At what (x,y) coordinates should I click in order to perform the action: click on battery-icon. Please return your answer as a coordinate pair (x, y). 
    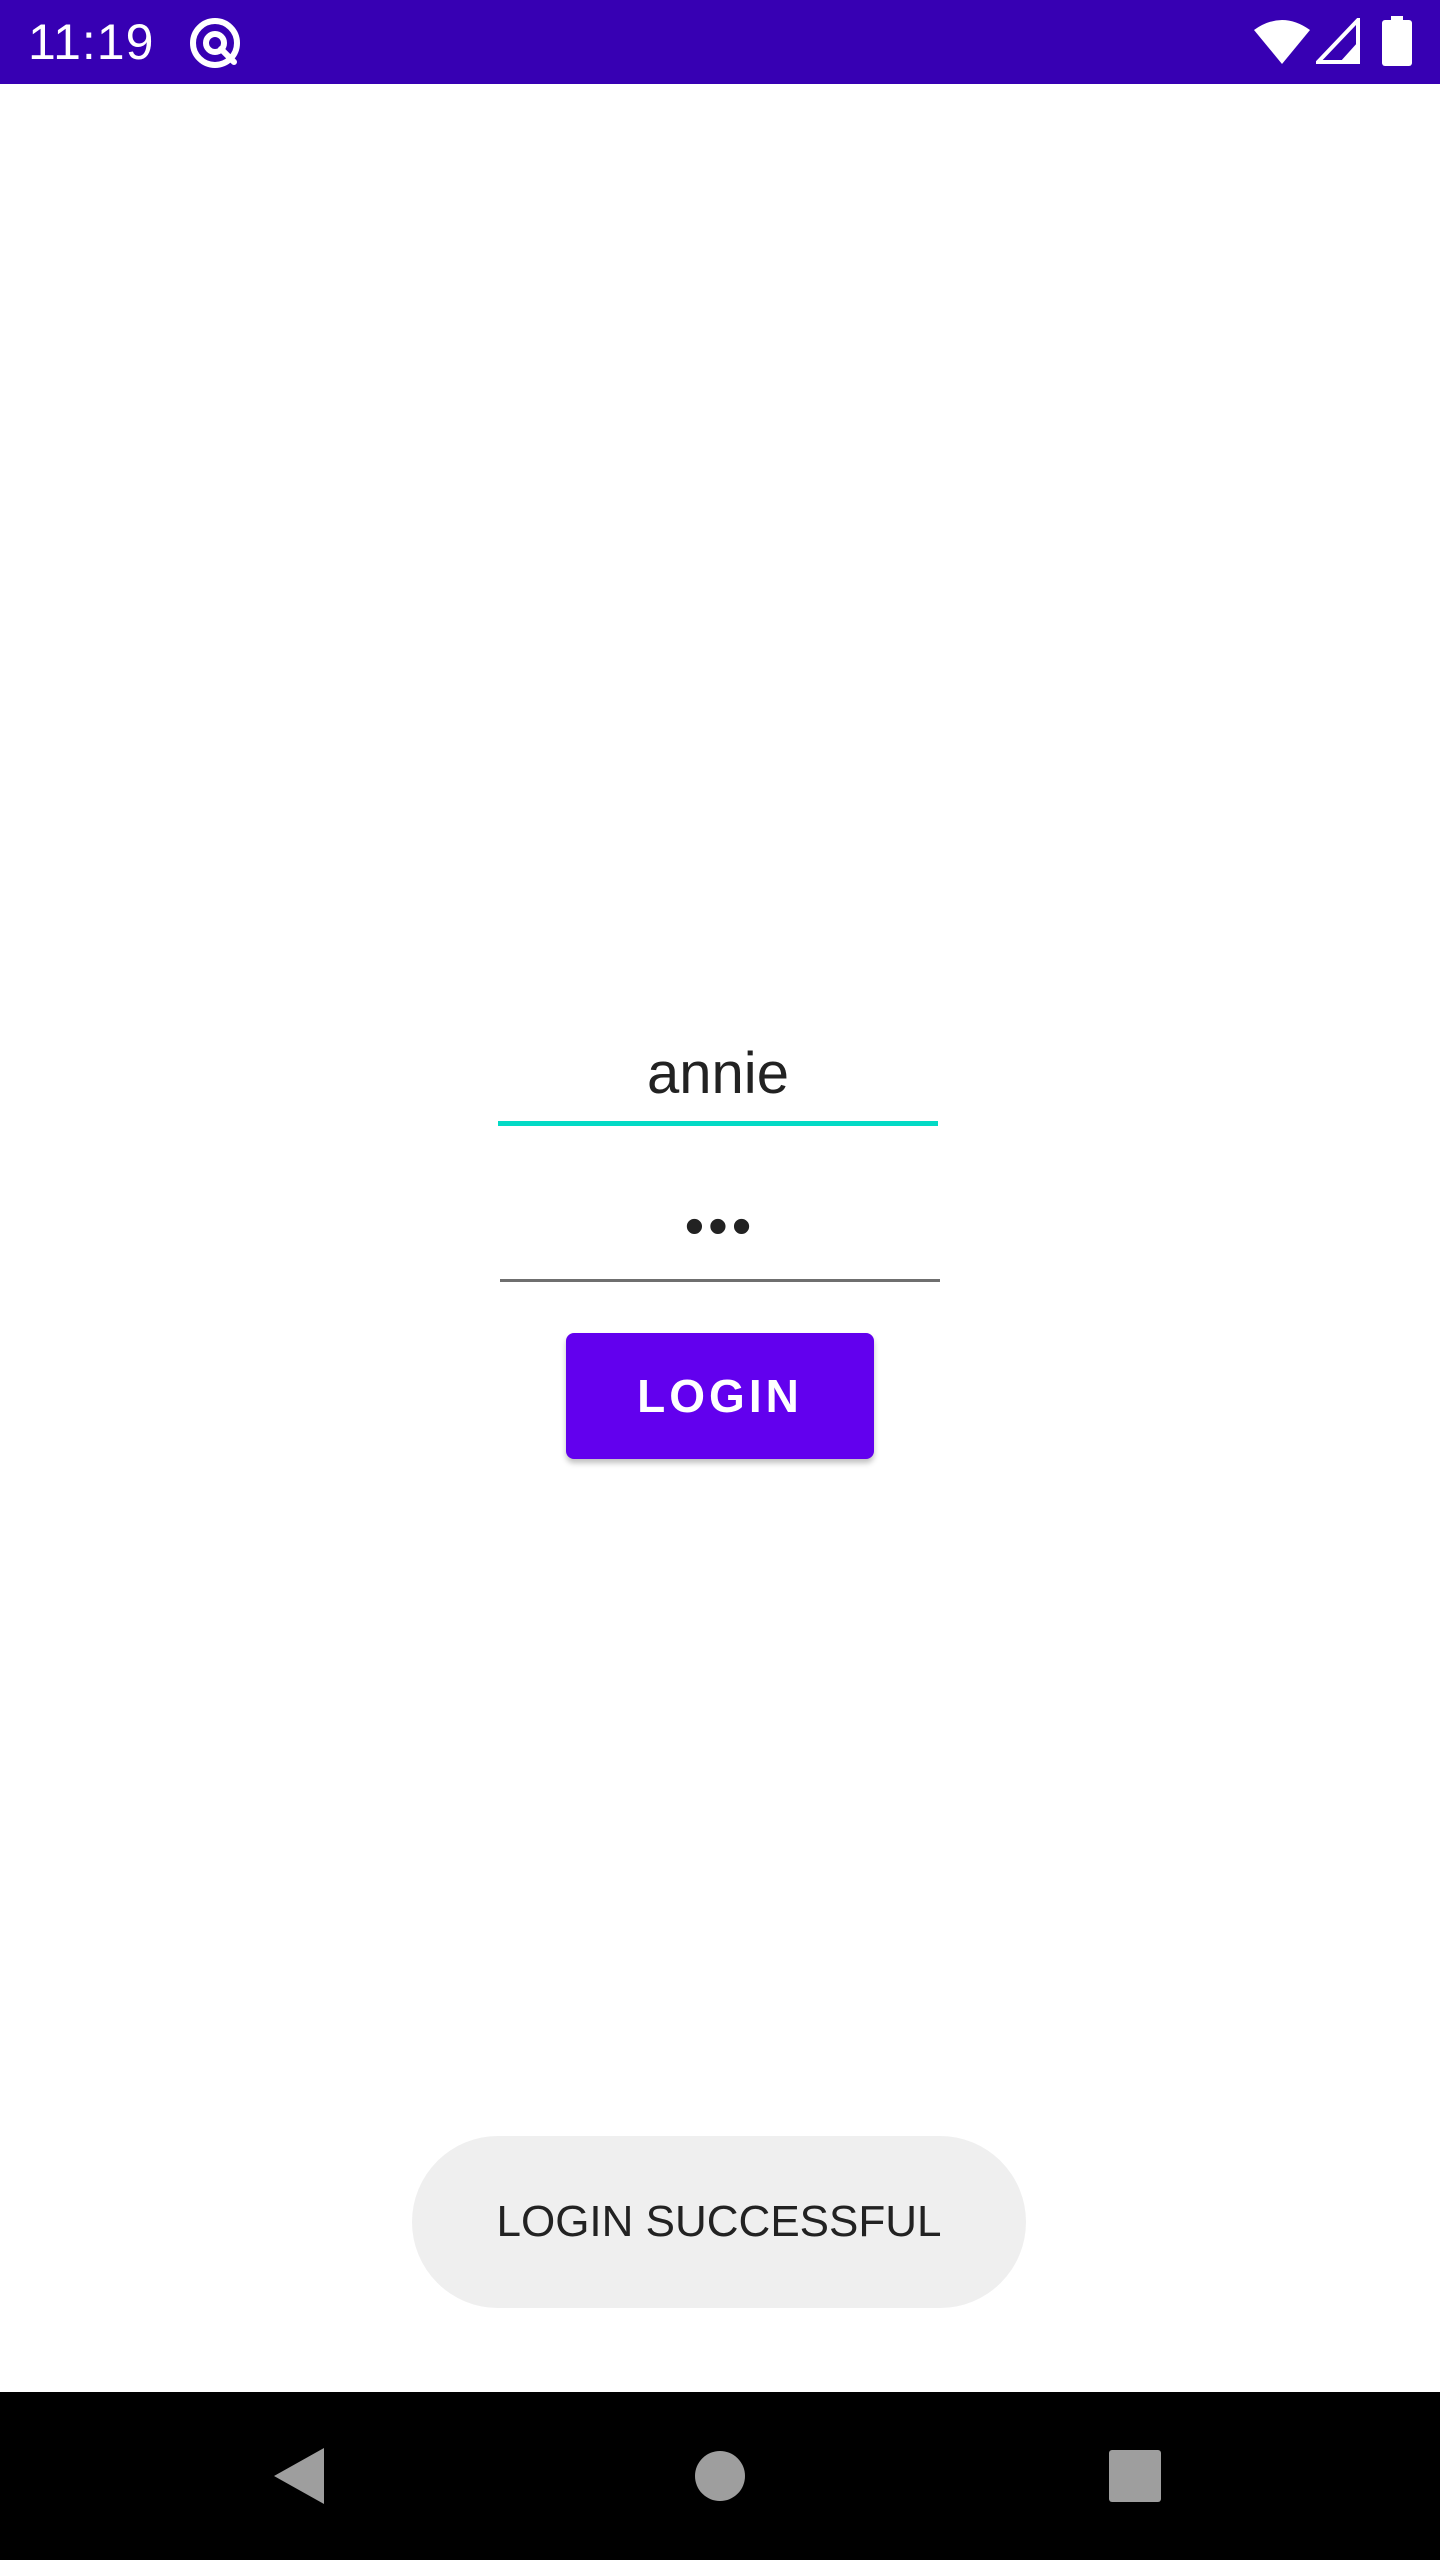
    Looking at the image, I should click on (1397, 41).